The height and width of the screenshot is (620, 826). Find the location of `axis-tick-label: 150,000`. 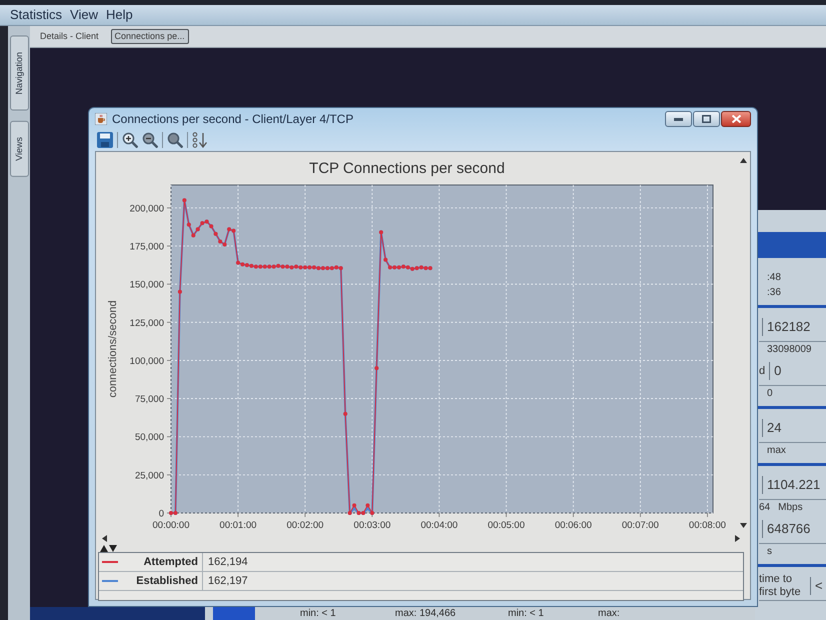

axis-tick-label: 150,000 is located at coordinates (147, 285).